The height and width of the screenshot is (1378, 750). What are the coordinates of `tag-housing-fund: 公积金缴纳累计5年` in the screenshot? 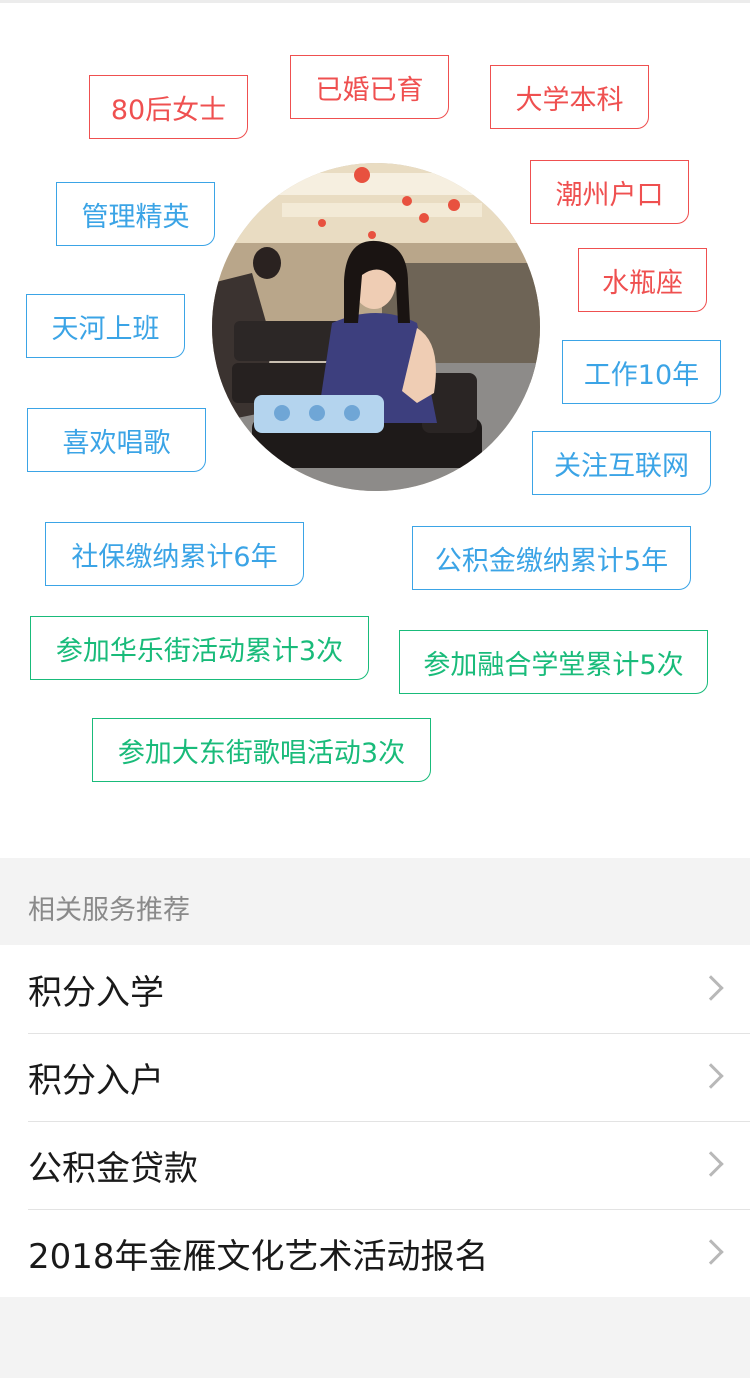 It's located at (551, 558).